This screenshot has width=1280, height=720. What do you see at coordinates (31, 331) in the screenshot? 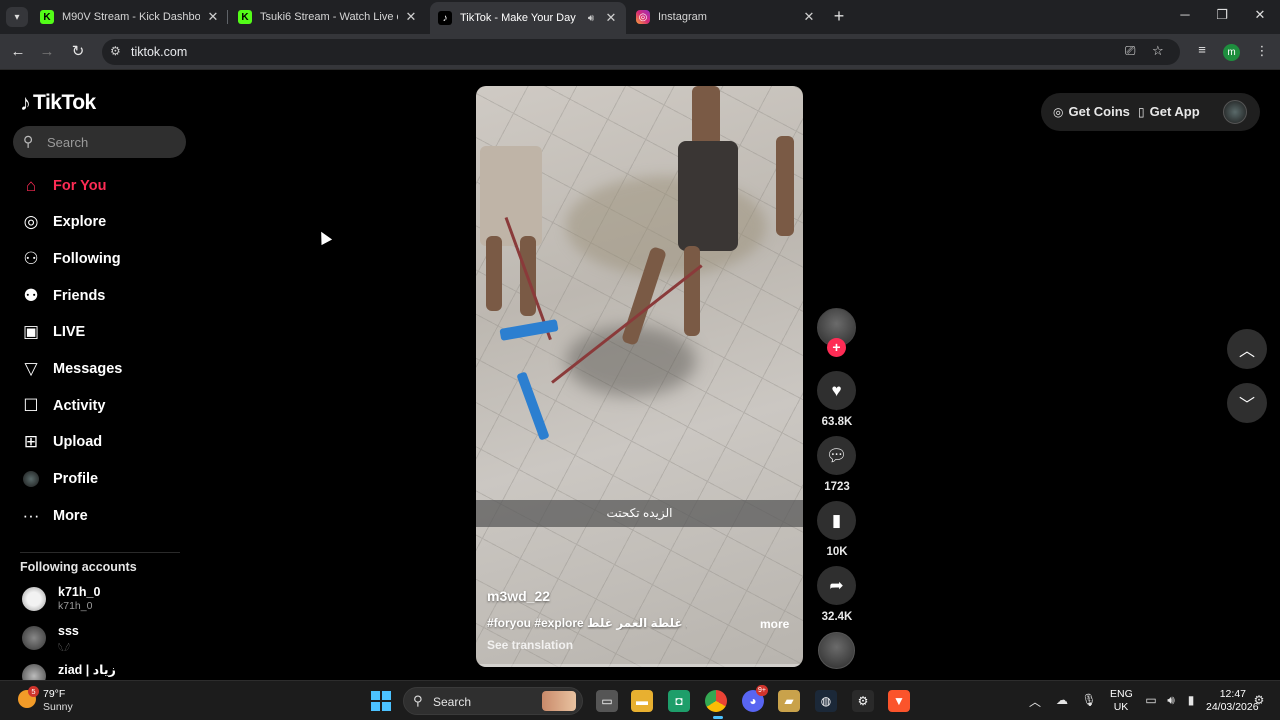
I see `live-icon: ▣` at bounding box center [31, 331].